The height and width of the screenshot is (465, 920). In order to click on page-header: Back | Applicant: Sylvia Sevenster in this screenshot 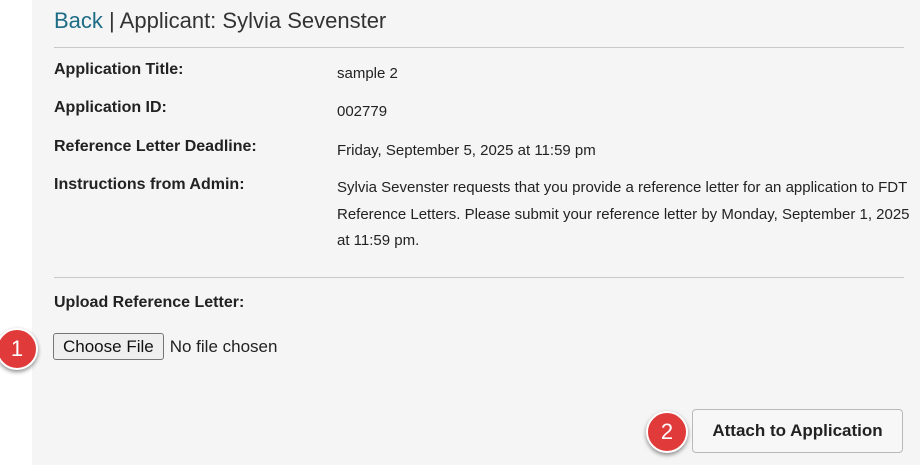, I will do `click(220, 21)`.